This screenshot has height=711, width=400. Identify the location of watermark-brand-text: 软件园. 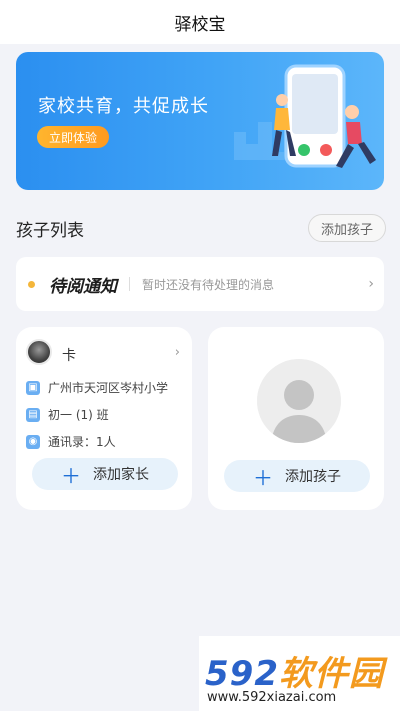
(331, 674).